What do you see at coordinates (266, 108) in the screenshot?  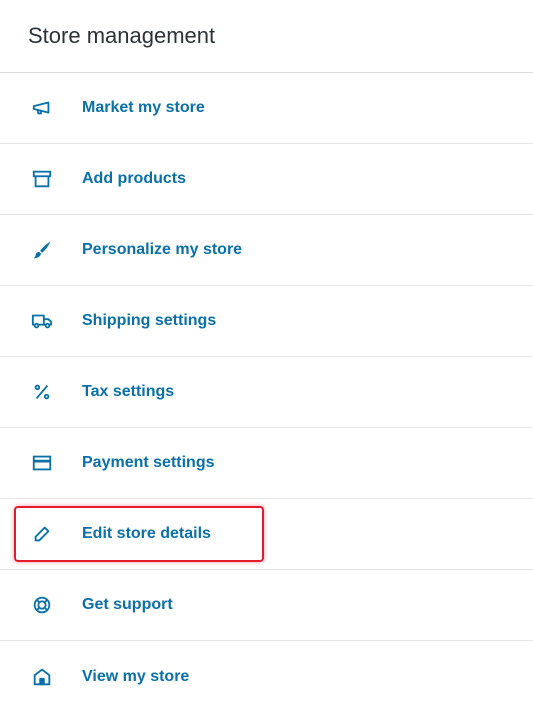 I see `menu-item-market-my-store: Market my store` at bounding box center [266, 108].